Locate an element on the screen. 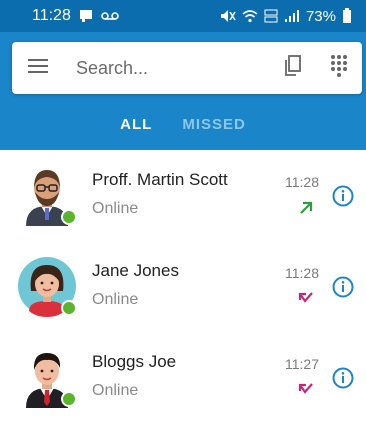 Image resolution: width=366 pixels, height=432 pixels. signal-icon is located at coordinates (292, 16).